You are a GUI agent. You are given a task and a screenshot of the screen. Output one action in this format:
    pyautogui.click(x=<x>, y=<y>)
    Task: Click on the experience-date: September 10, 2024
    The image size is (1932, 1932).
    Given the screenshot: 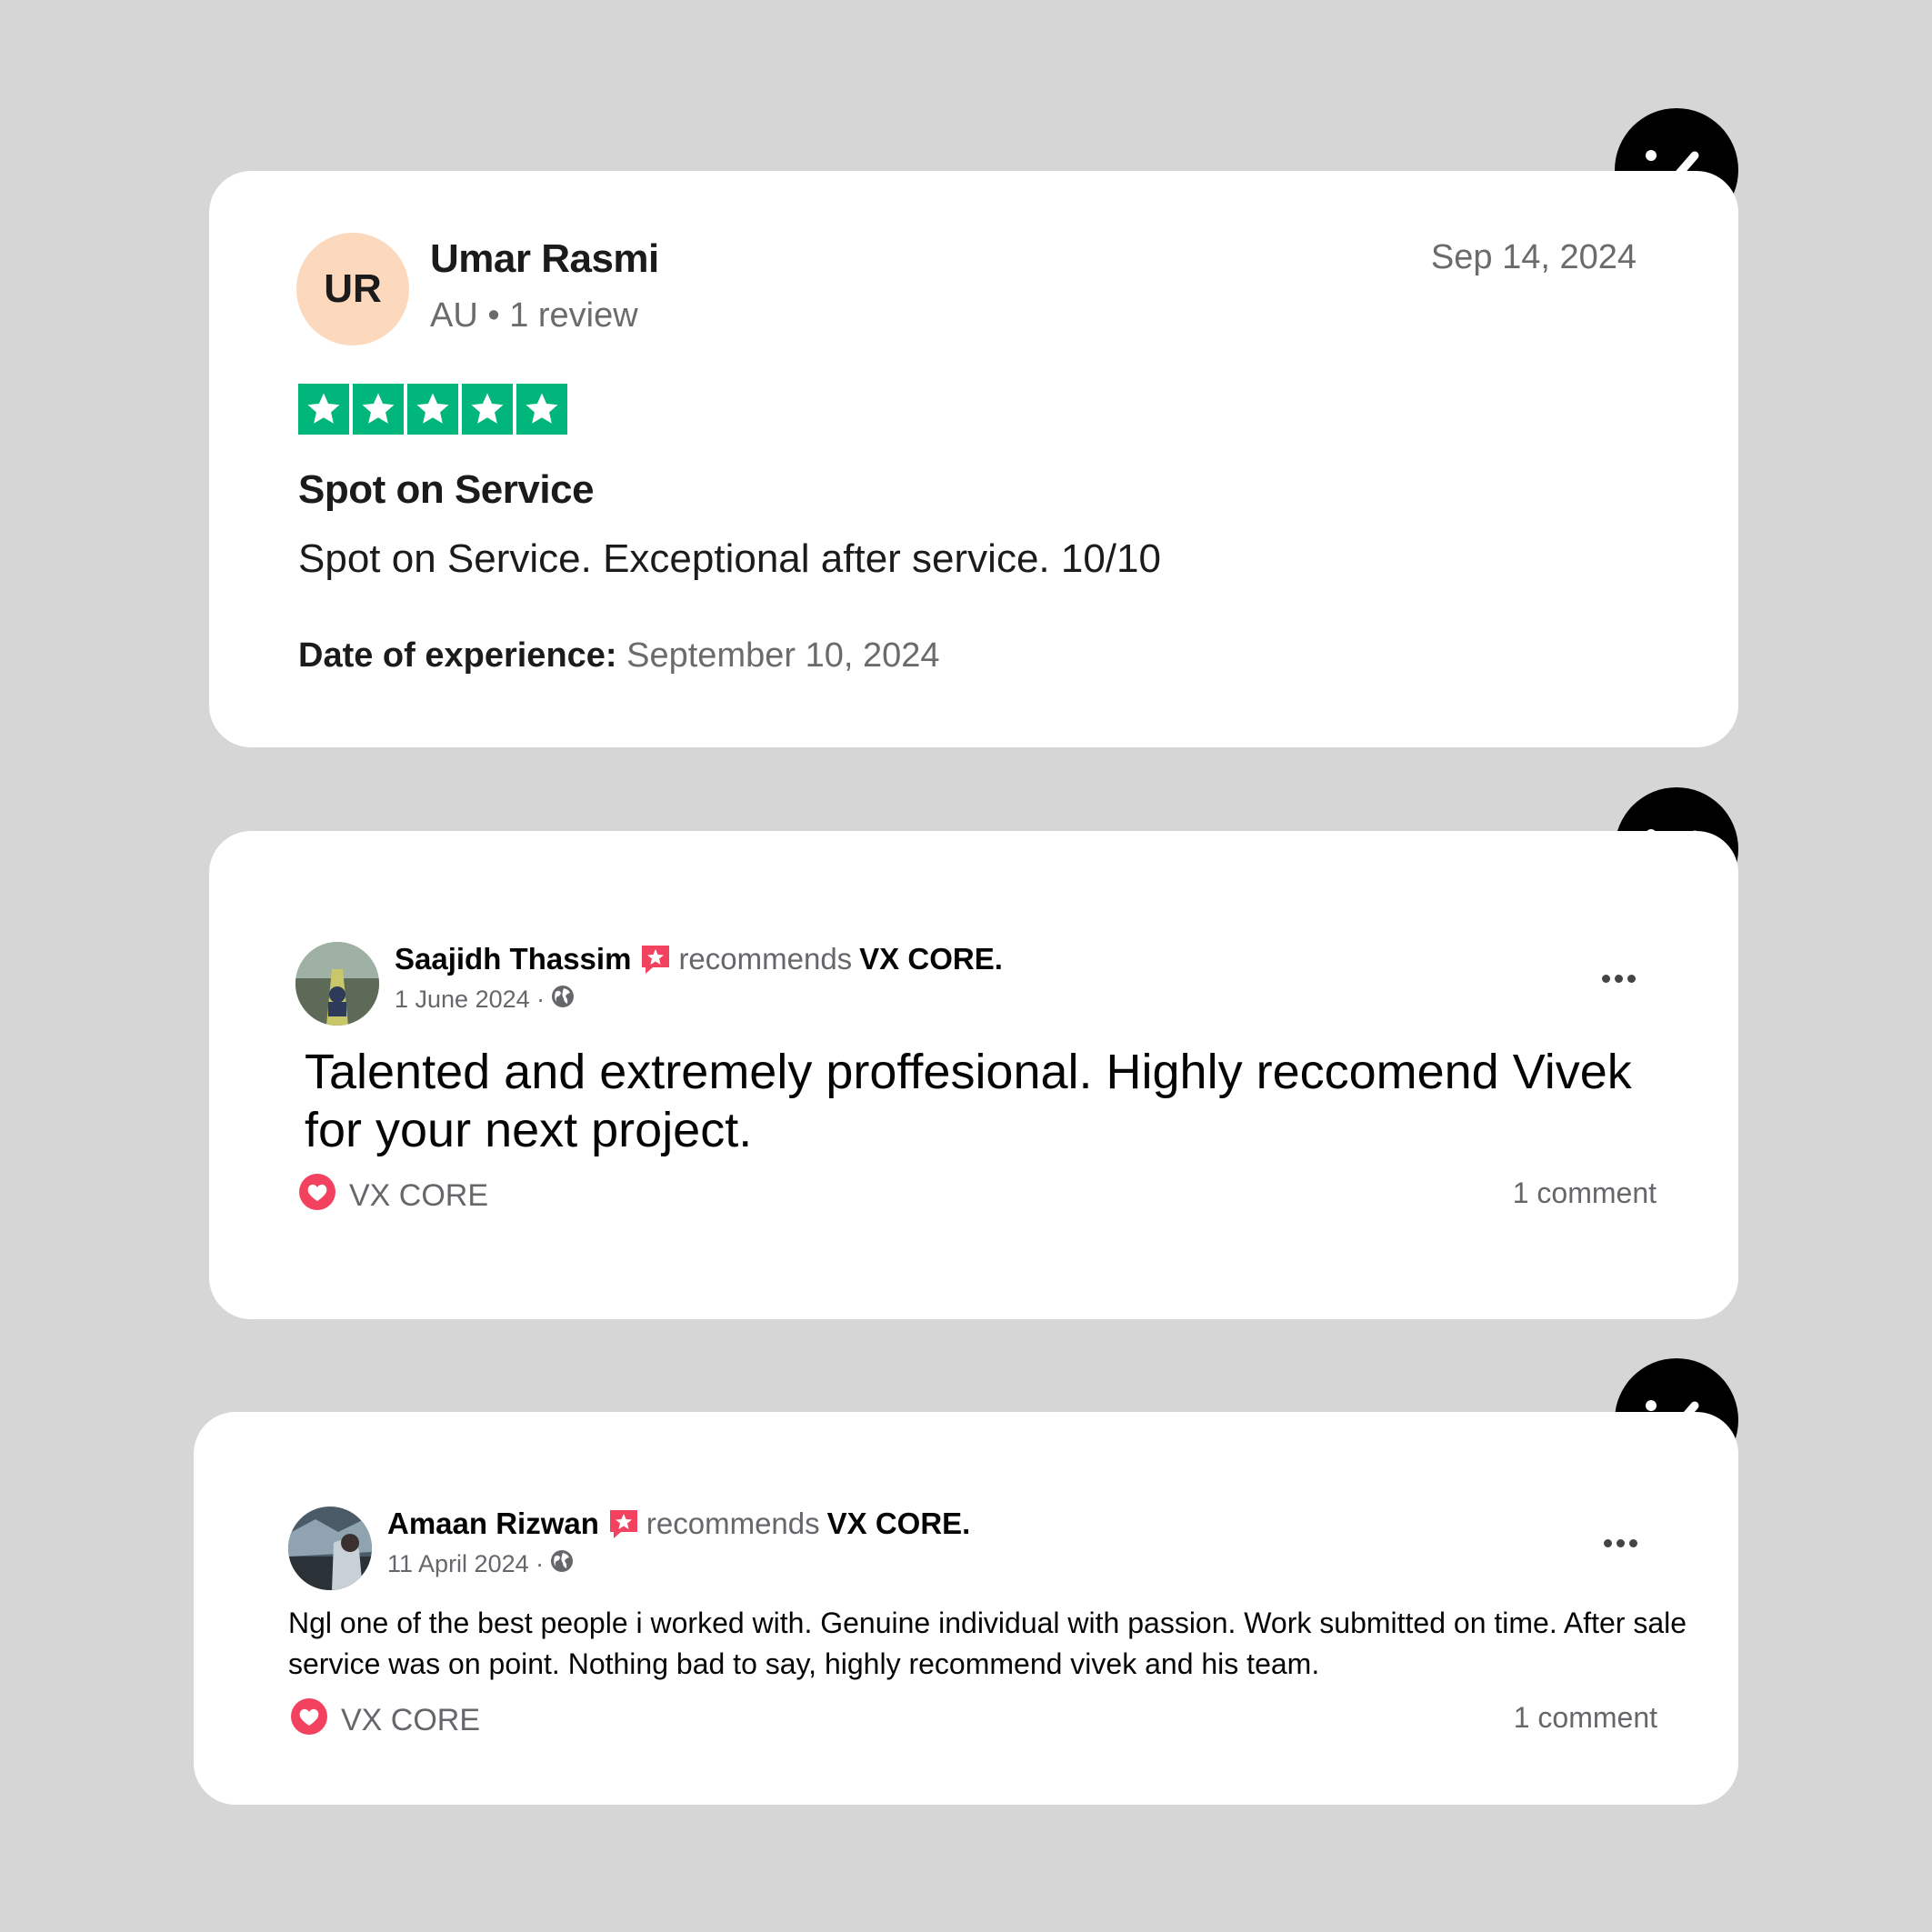 What is the action you would take?
    pyautogui.click(x=783, y=655)
    